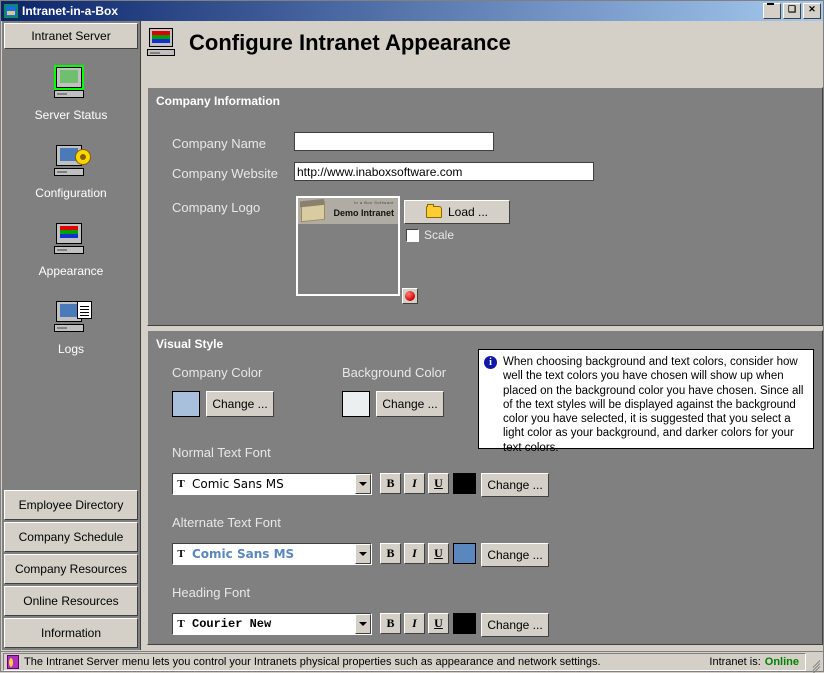 Image resolution: width=824 pixels, height=673 pixels. I want to click on heading-font-label: Heading Font, so click(211, 592).